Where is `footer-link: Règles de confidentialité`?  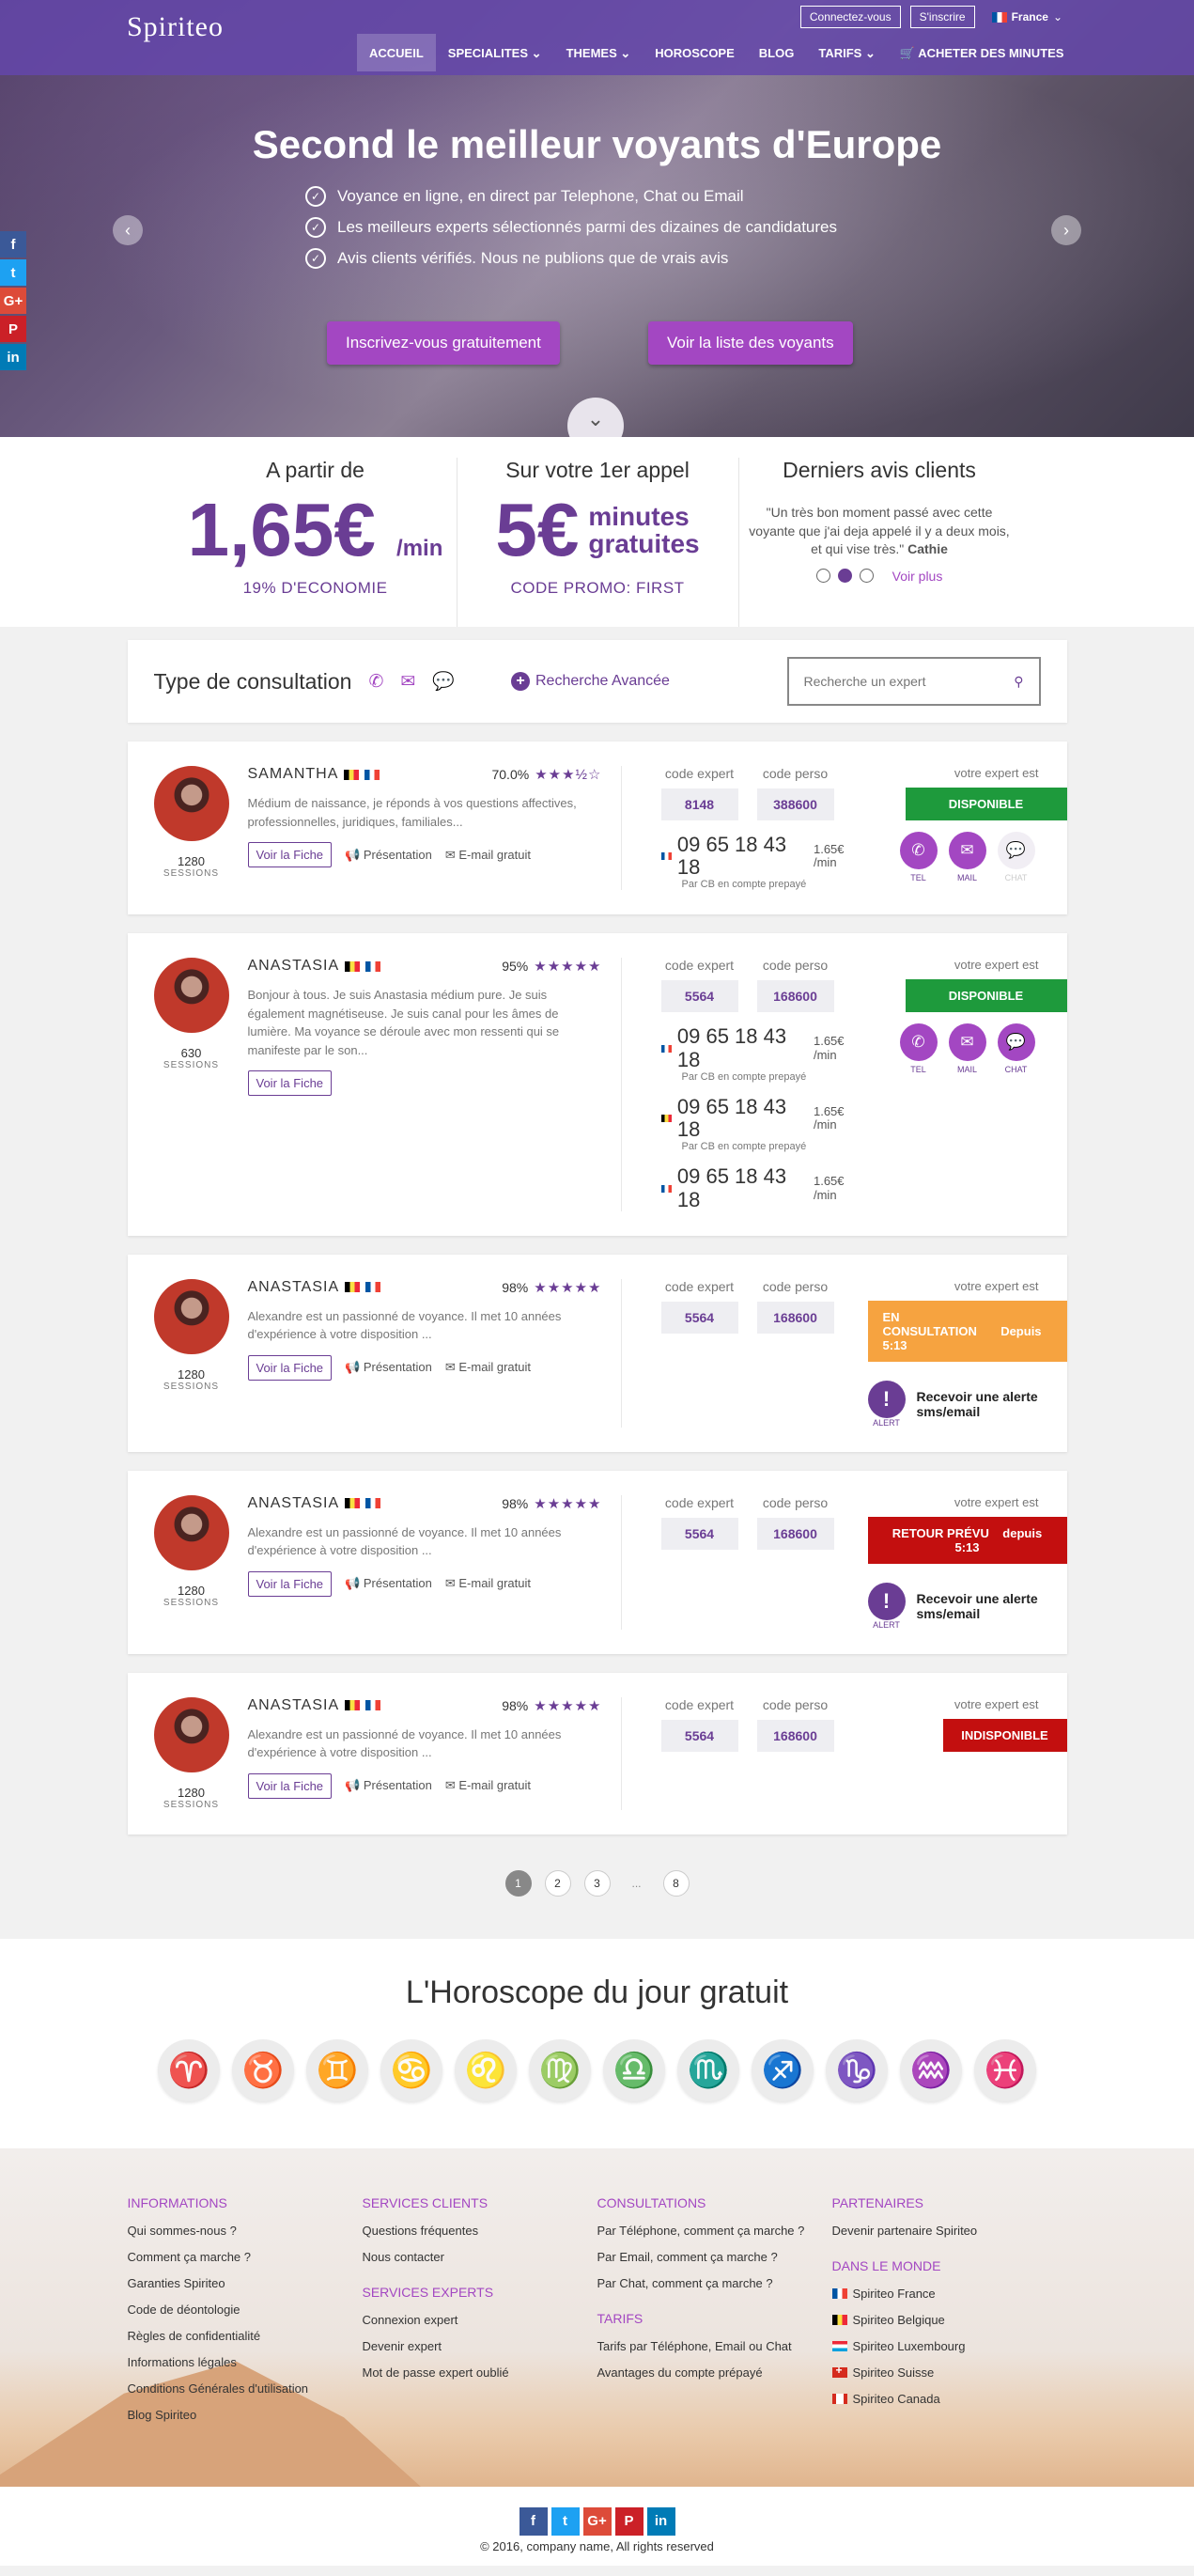 footer-link: Règles de confidentialité is located at coordinates (246, 2336).